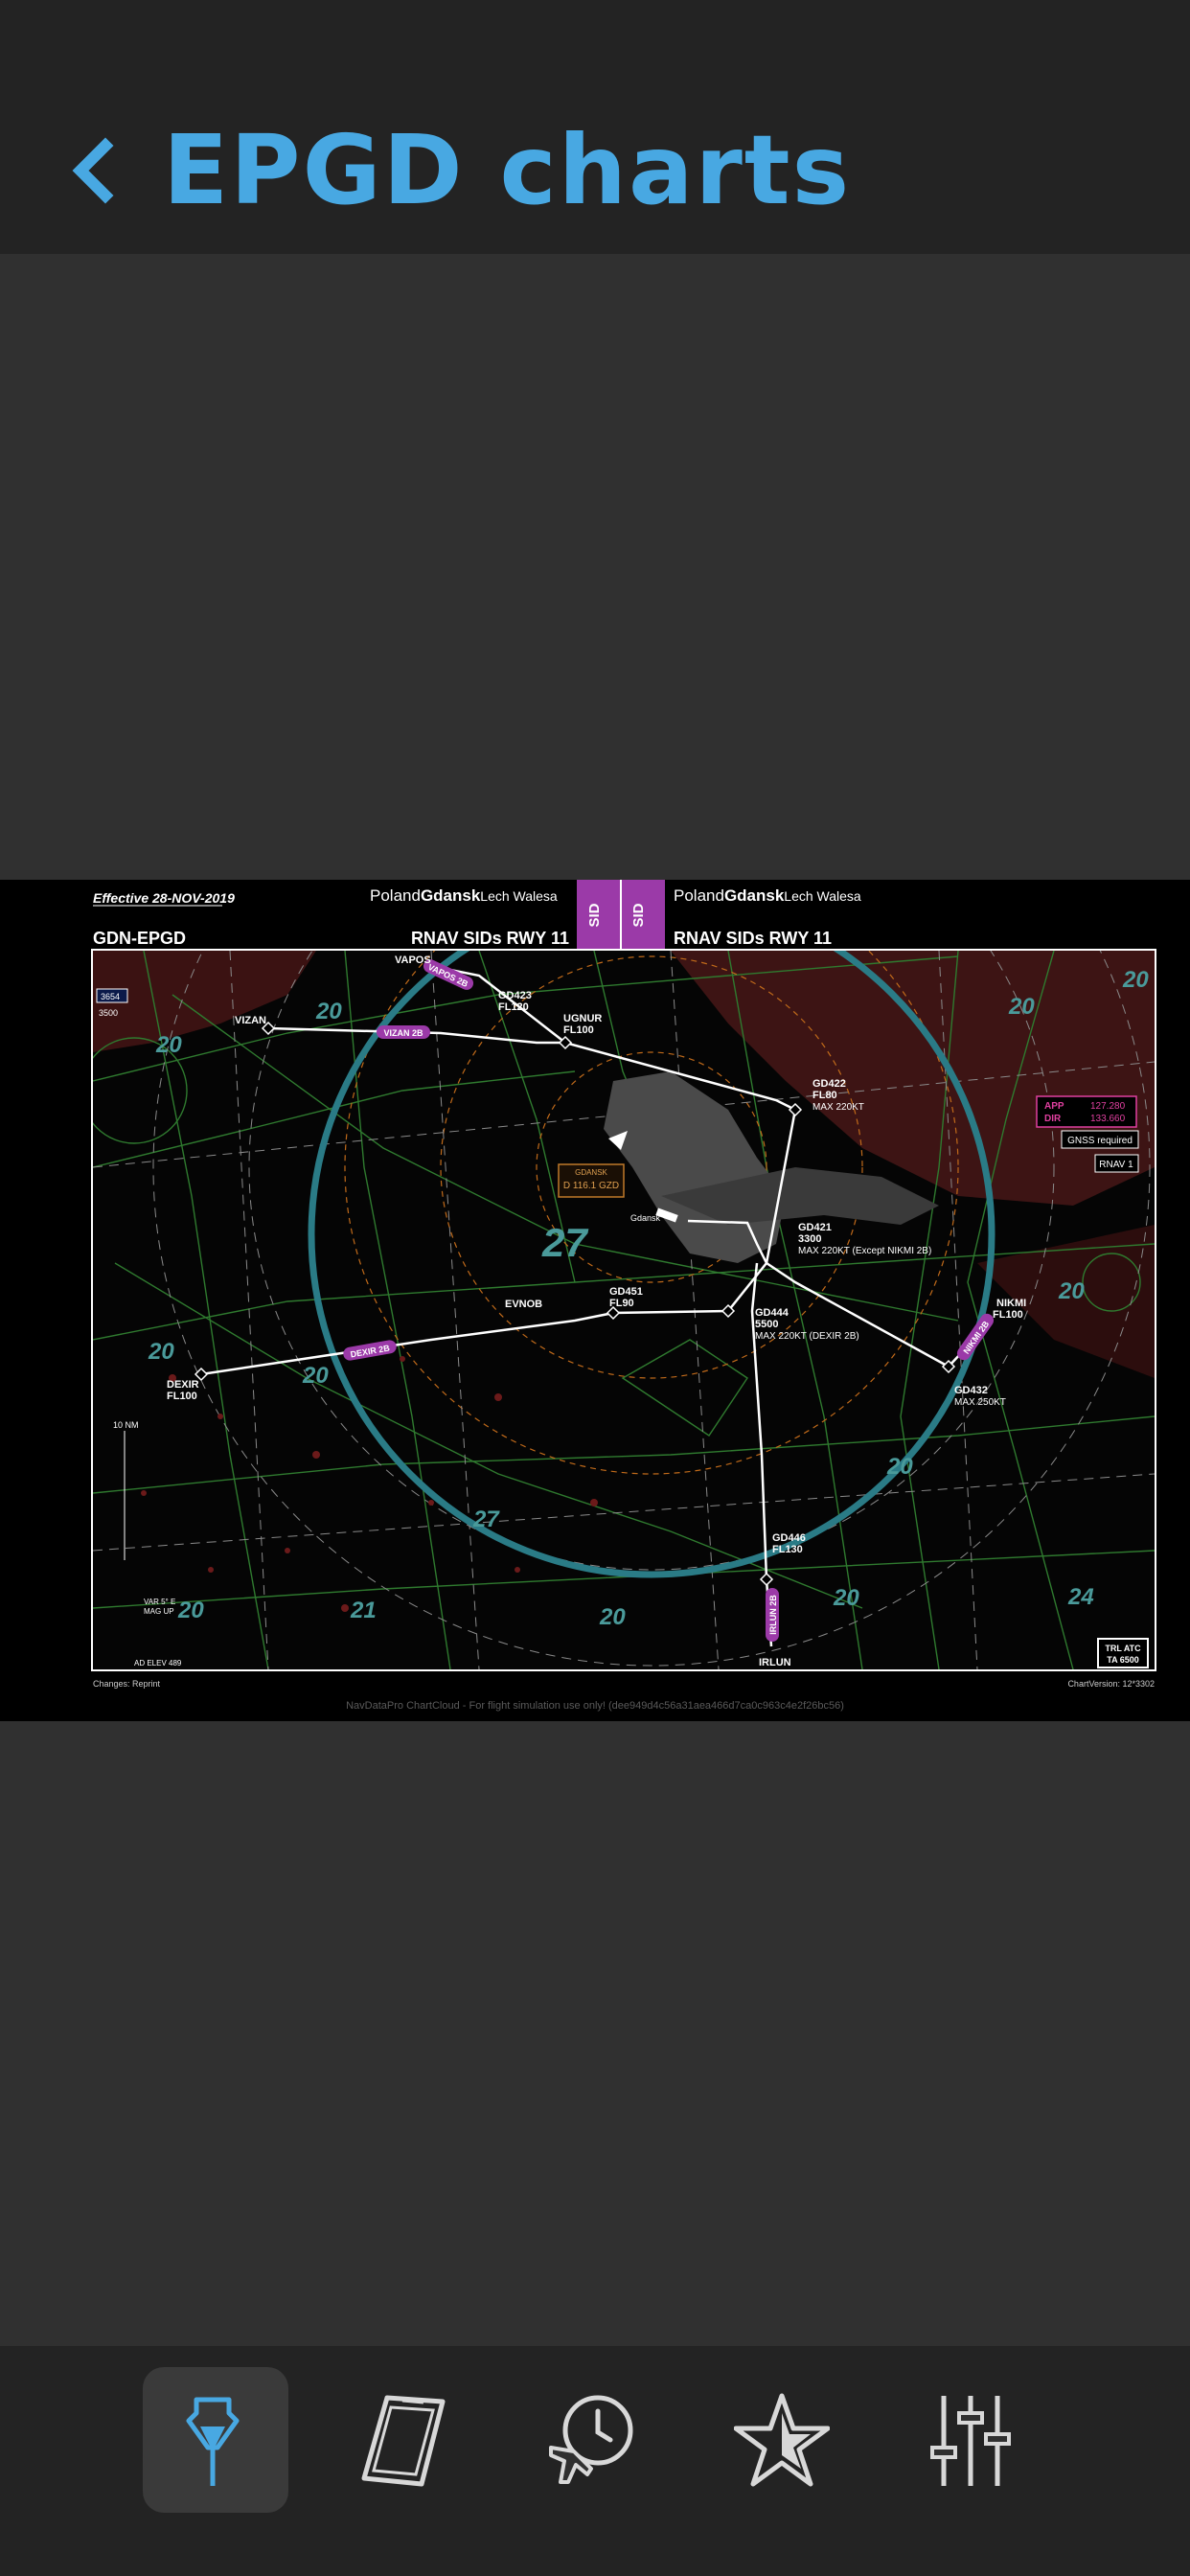 The image size is (1190, 2576). Describe the element at coordinates (1008, 1315) in the screenshot. I see `wpt-nikmi-alt: FL100` at that location.